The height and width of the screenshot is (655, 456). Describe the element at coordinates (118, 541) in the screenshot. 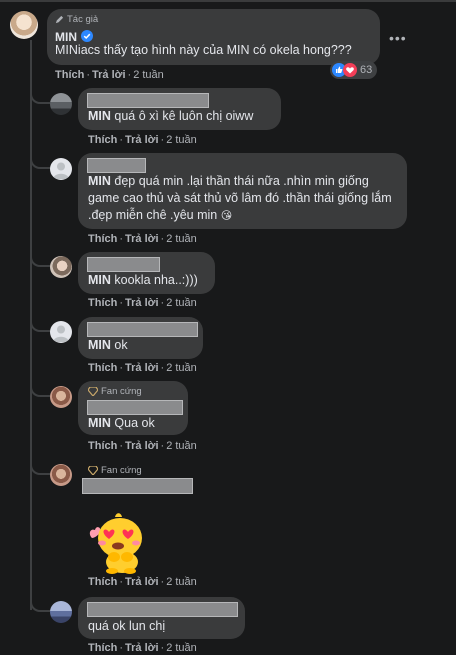

I see `heart-eyes-sticker` at that location.